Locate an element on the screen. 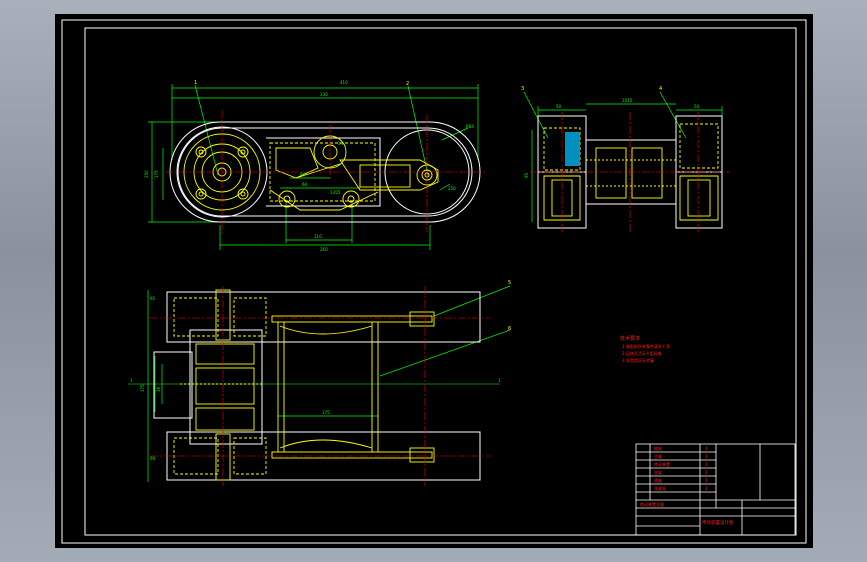 This screenshot has width=867, height=562. section-hatch is located at coordinates (572, 149).